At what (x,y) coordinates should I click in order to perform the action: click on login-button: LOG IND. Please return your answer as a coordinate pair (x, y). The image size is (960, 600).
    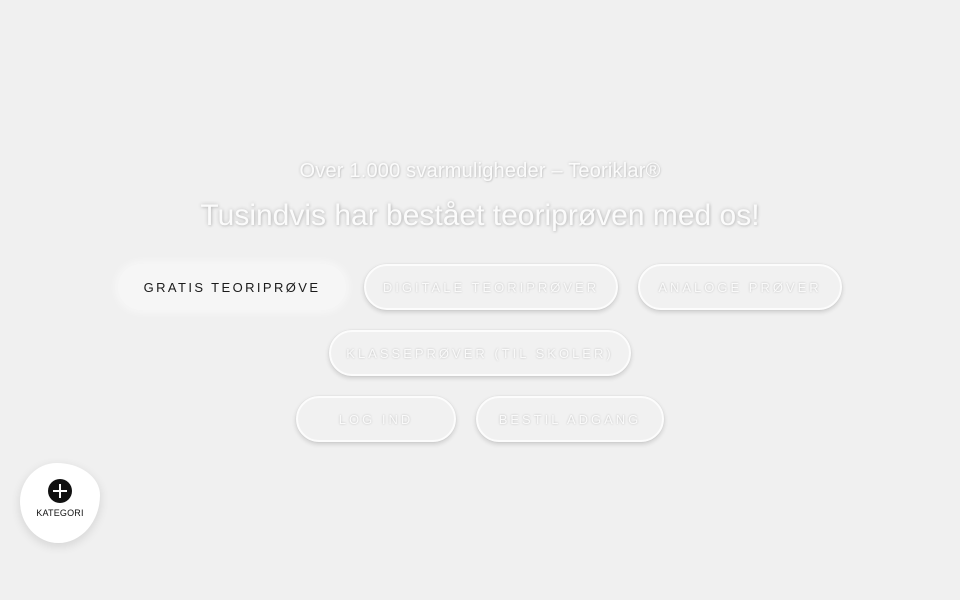
    Looking at the image, I should click on (376, 419).